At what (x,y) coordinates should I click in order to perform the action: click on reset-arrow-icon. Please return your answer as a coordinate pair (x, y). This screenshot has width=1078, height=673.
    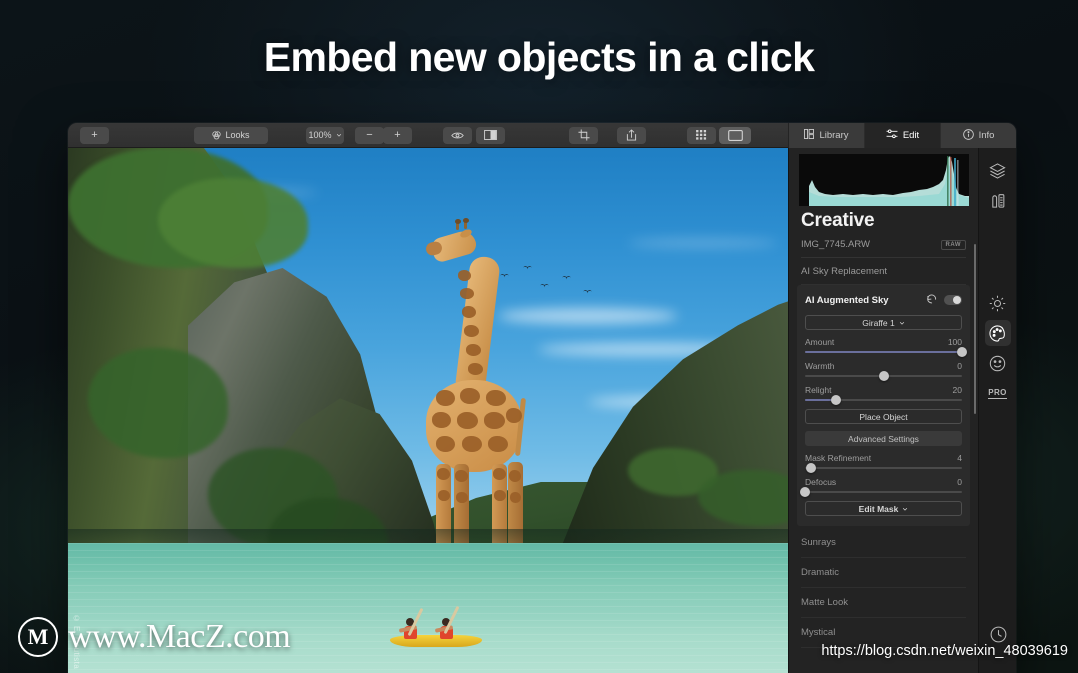
    Looking at the image, I should click on (931, 300).